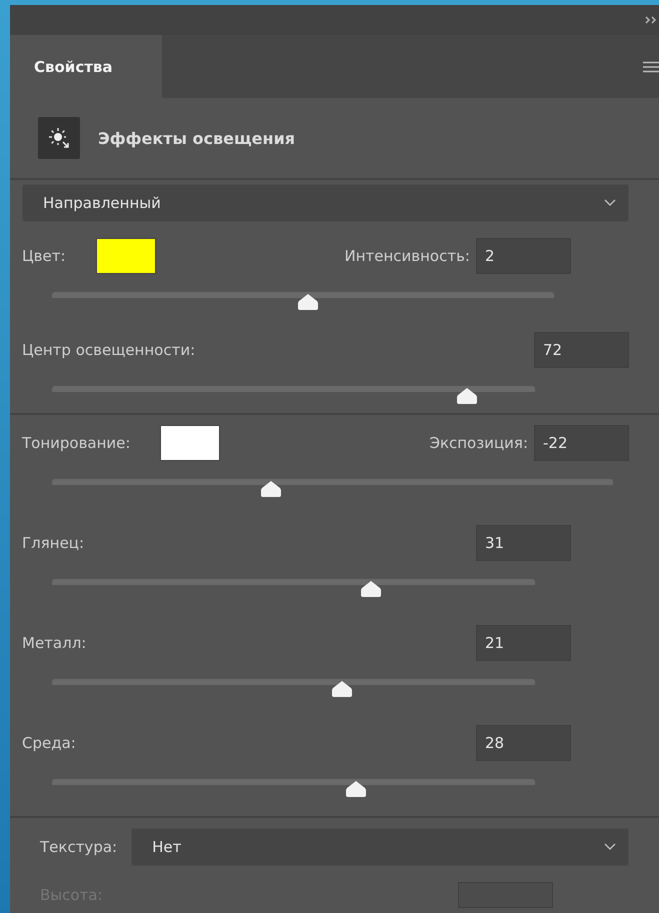 This screenshot has width=659, height=913. What do you see at coordinates (523, 256) in the screenshot?
I see `value-field: 2` at bounding box center [523, 256].